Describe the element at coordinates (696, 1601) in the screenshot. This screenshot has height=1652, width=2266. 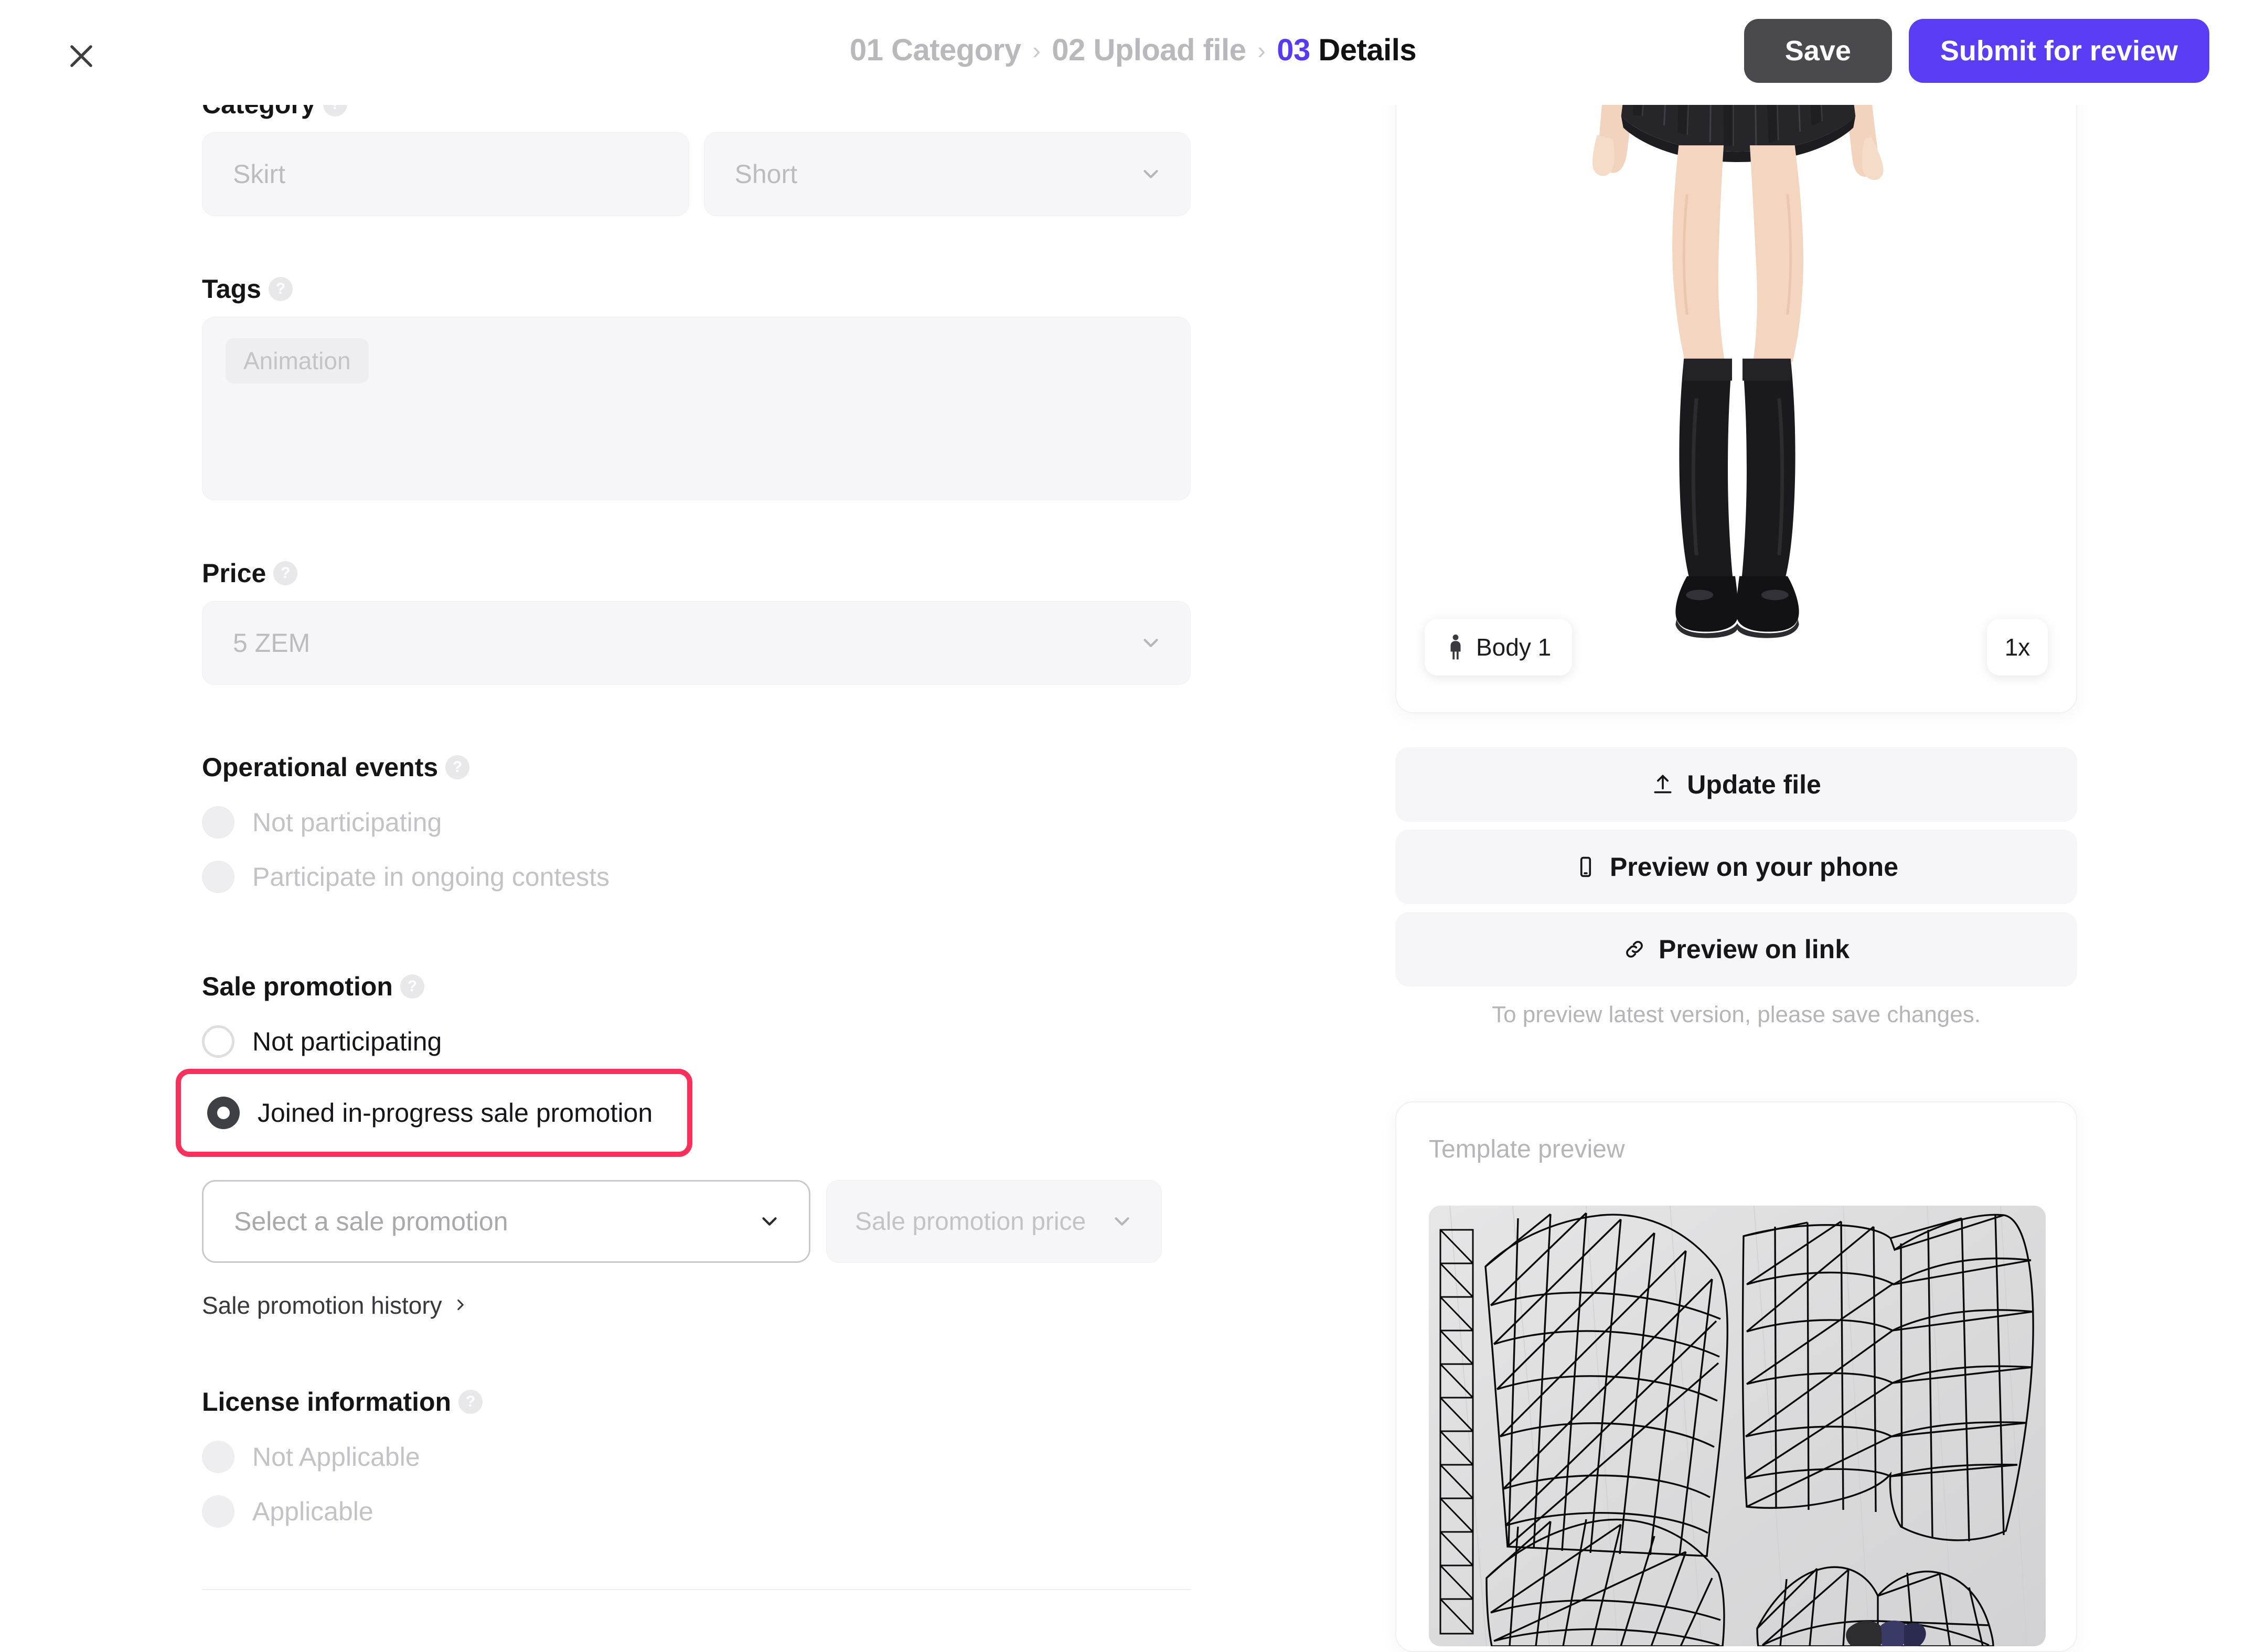
I see `advanced-settings-toggle: Advanced settings` at that location.